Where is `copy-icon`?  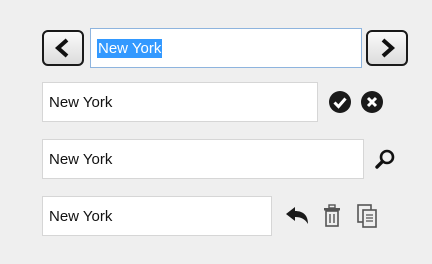
copy-icon is located at coordinates (367, 216).